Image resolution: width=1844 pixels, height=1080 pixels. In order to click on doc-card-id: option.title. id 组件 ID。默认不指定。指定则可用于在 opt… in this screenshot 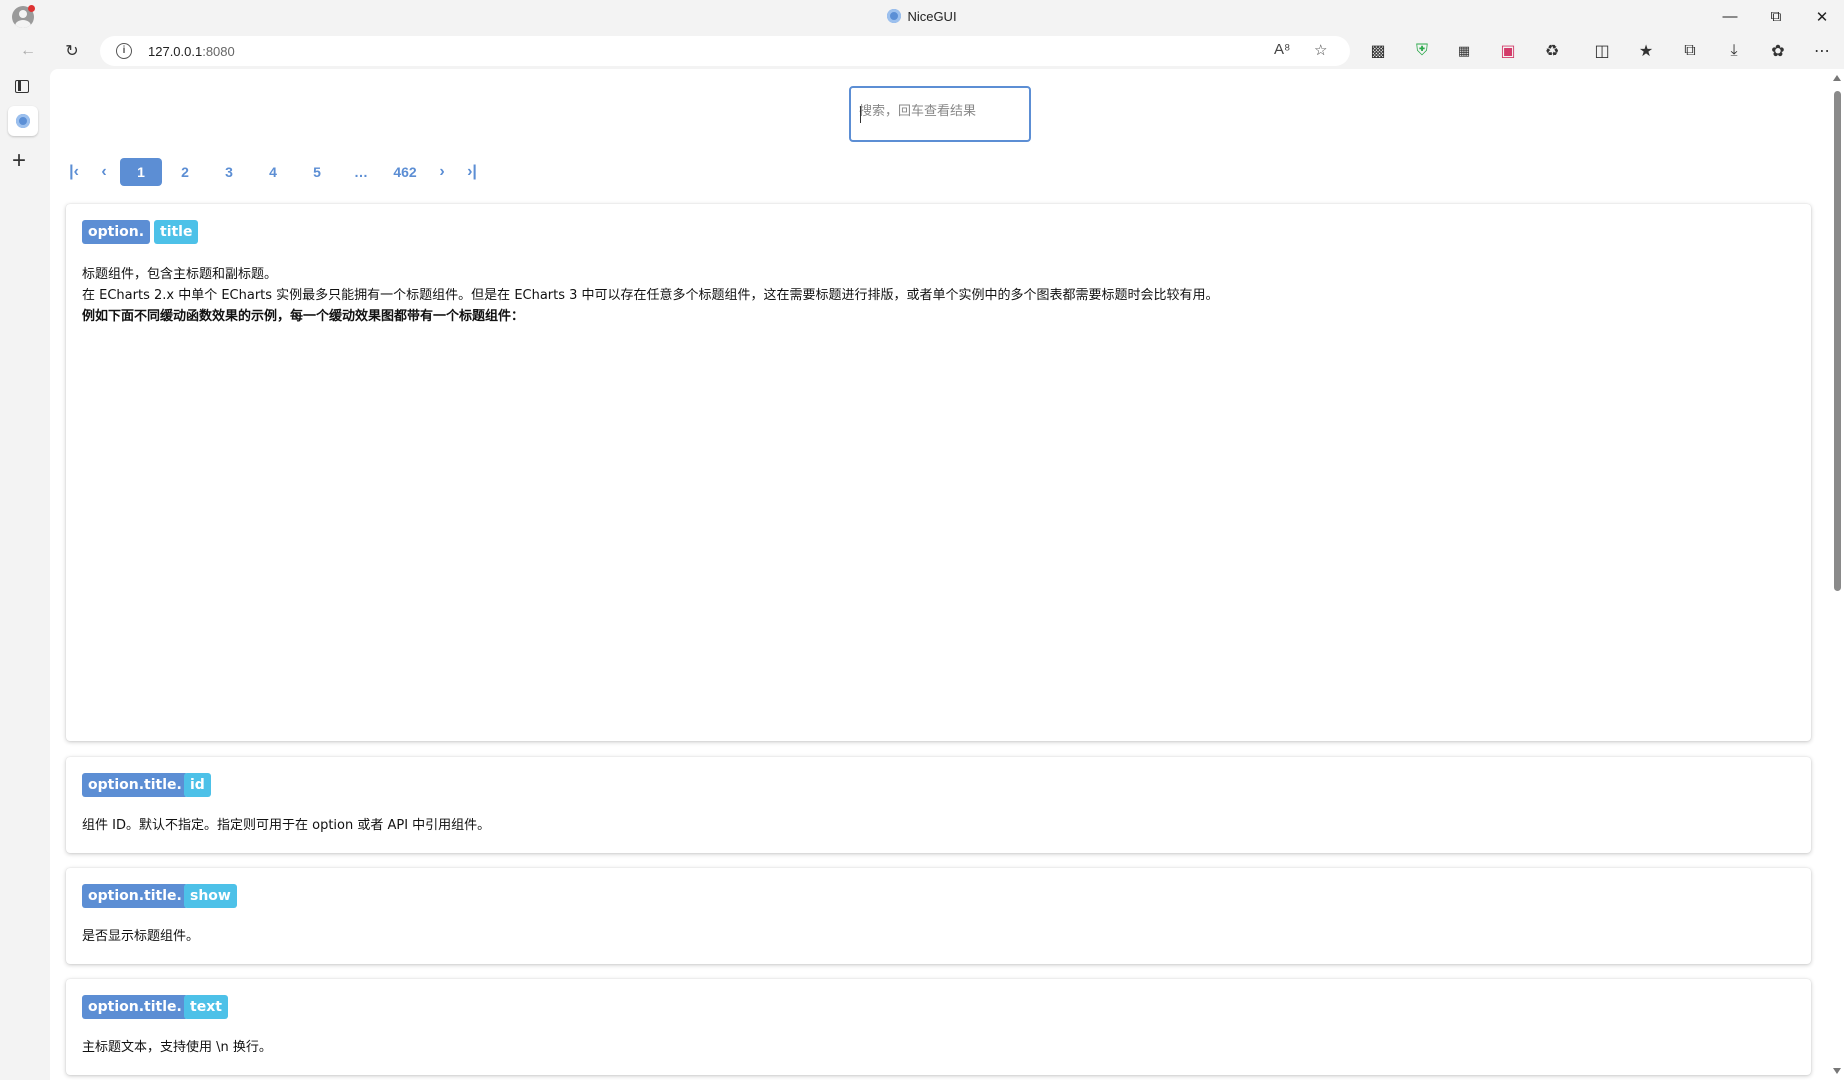, I will do `click(938, 805)`.